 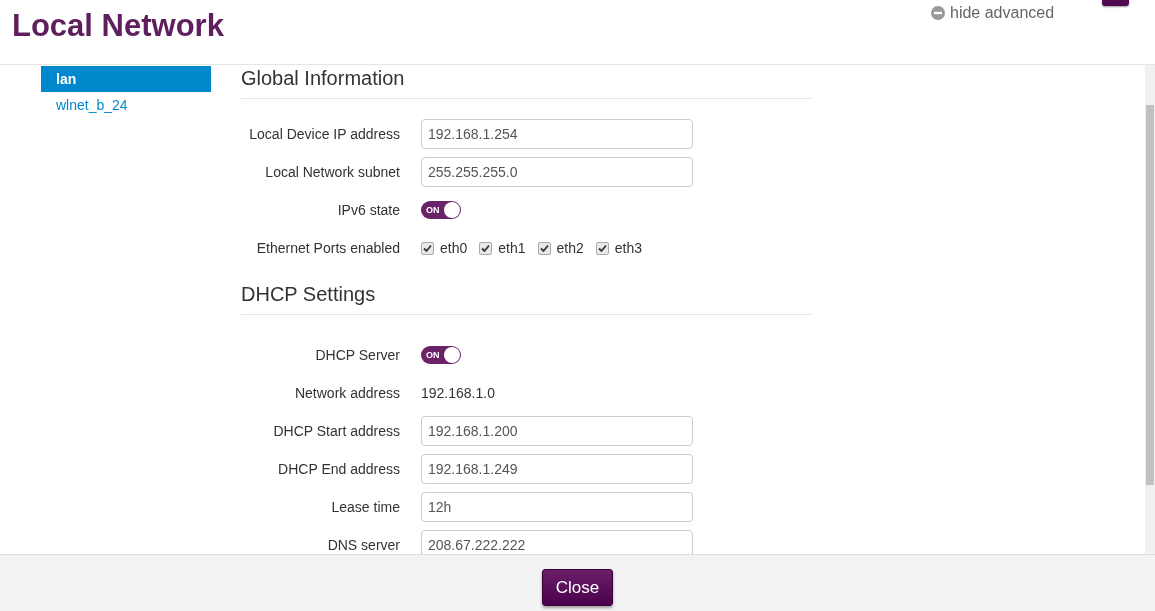 What do you see at coordinates (570, 248) in the screenshot?
I see `checkbox-label: eth2` at bounding box center [570, 248].